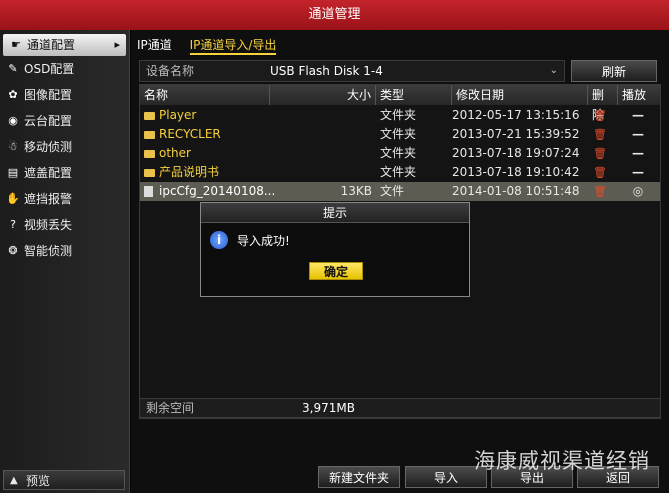  What do you see at coordinates (13, 250) in the screenshot?
I see `smart-detect-icon: ❂` at bounding box center [13, 250].